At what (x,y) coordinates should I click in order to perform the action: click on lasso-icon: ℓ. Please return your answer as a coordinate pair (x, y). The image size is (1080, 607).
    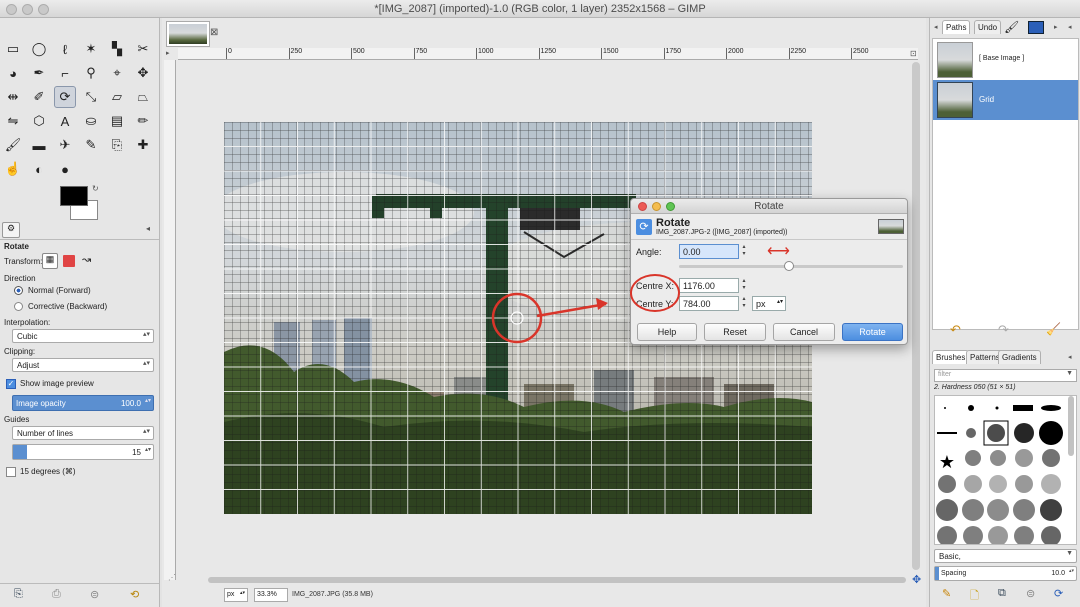
    Looking at the image, I should click on (65, 49).